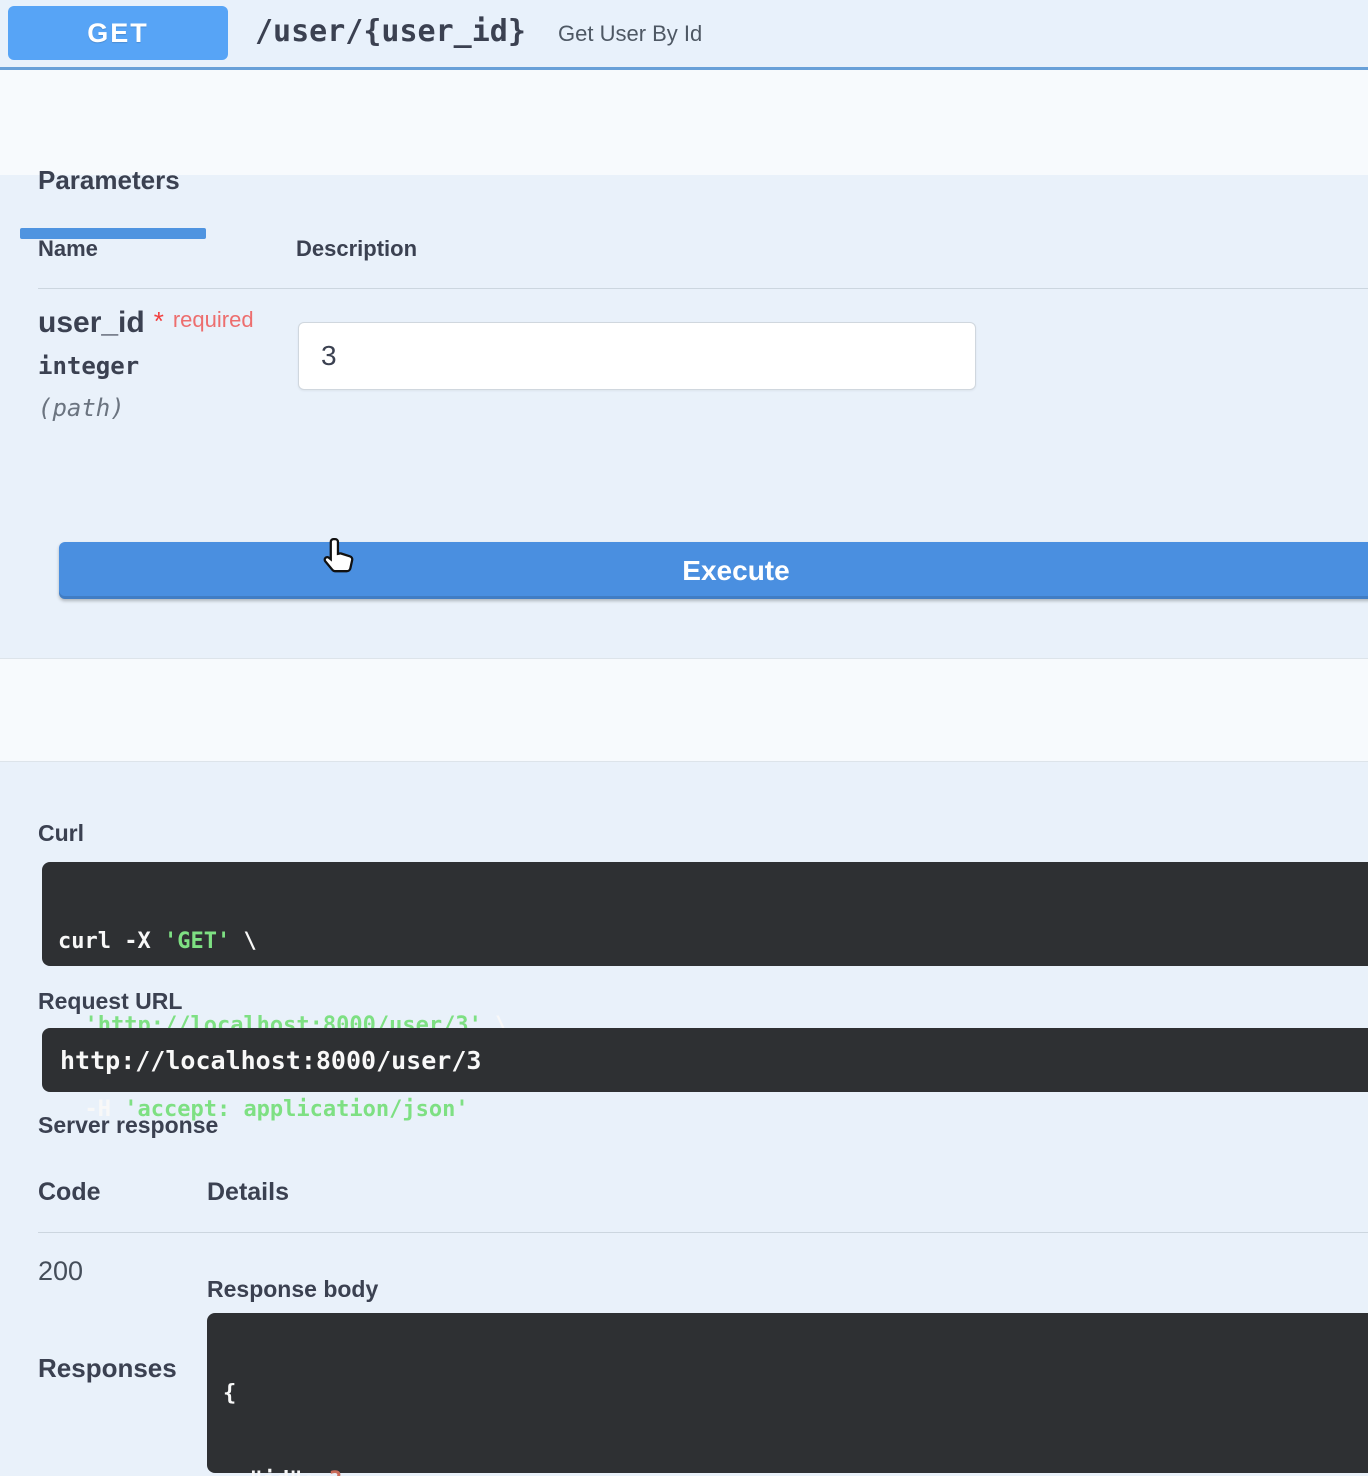 This screenshot has height=1476, width=1368. Describe the element at coordinates (69, 1192) in the screenshot. I see `code-column-header: Code` at that location.